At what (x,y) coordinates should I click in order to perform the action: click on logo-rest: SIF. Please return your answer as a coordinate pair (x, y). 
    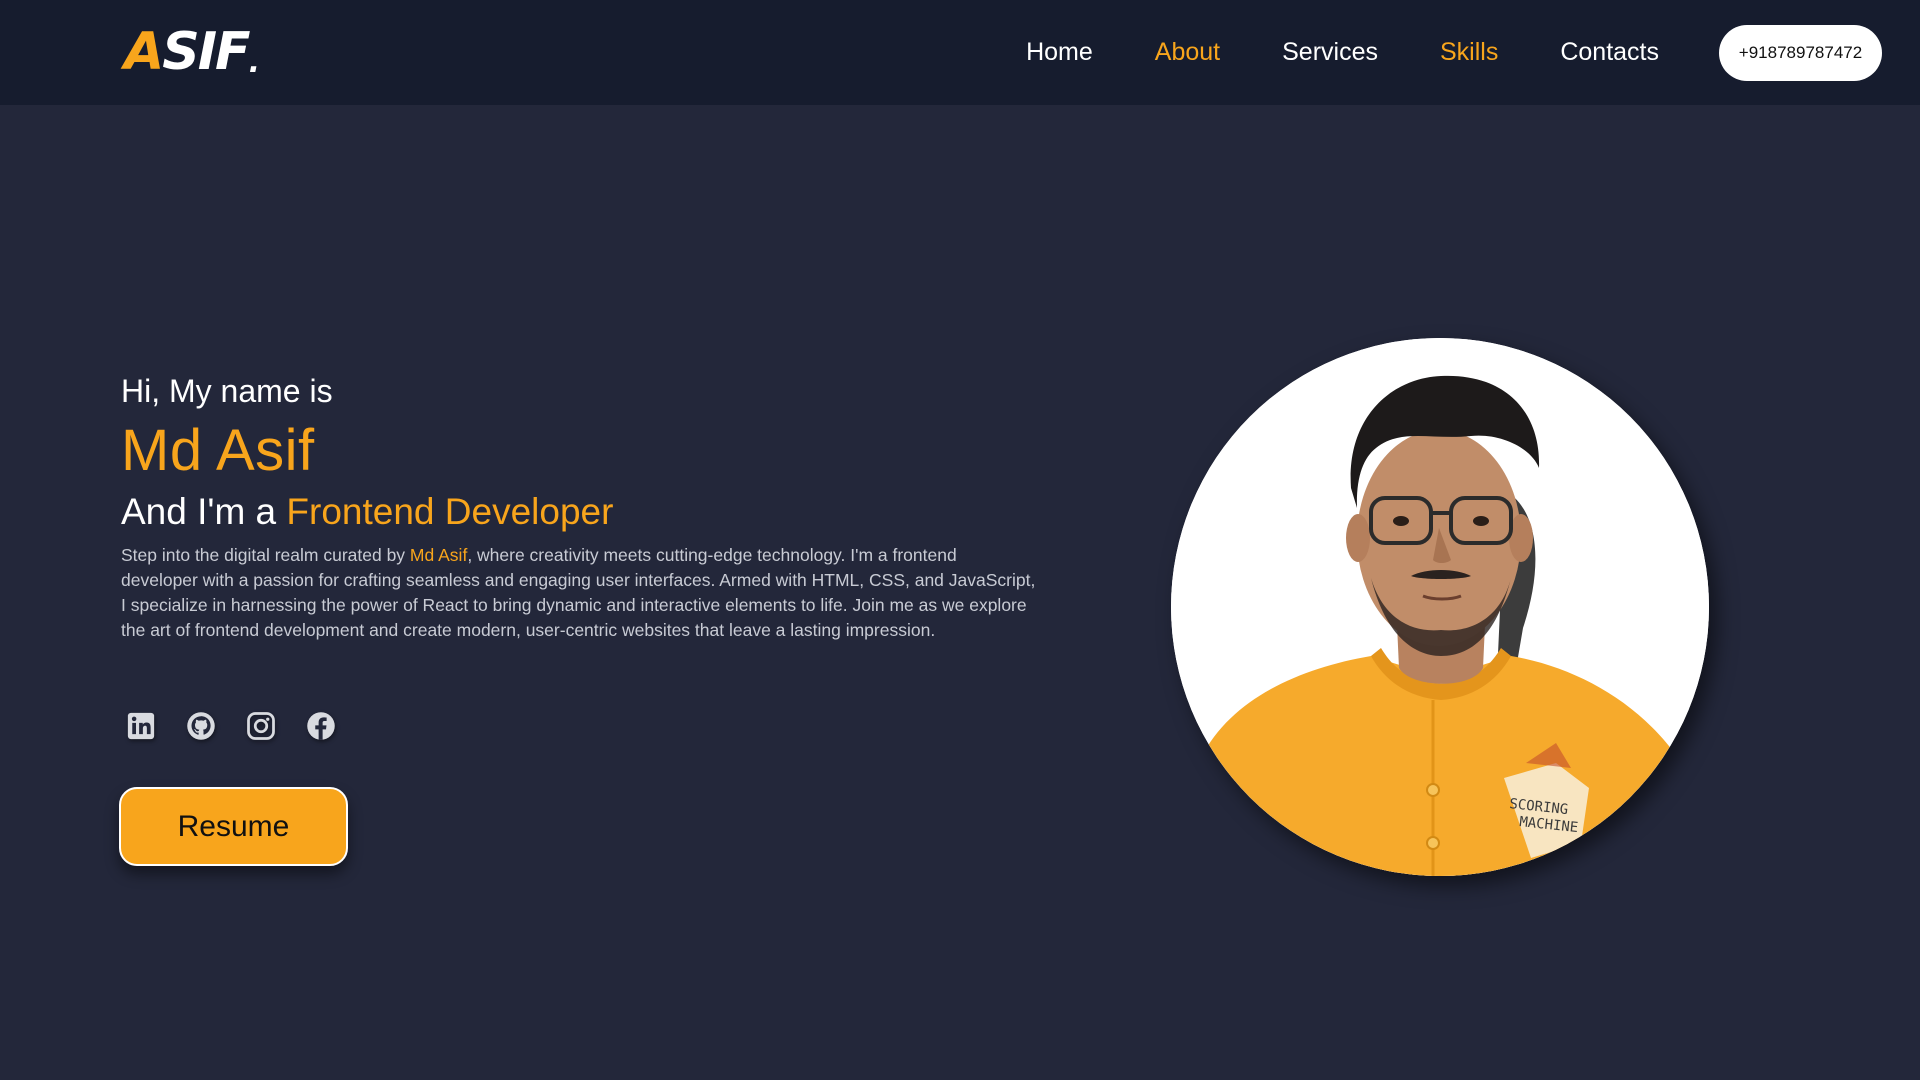
    Looking at the image, I should click on (206, 52).